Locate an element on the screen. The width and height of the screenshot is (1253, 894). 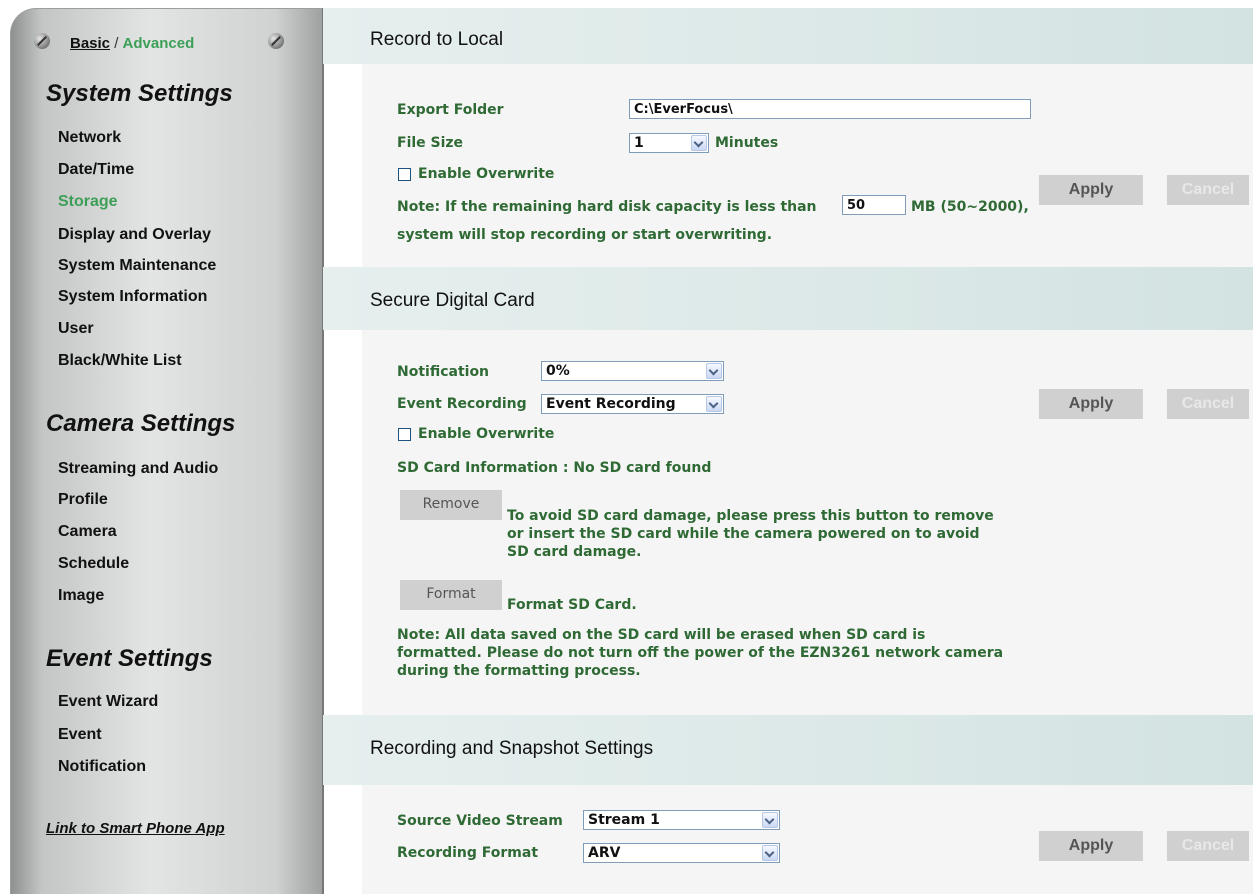
sidebar-item-display-and-overlay: Display and Overlay is located at coordinates (134, 235).